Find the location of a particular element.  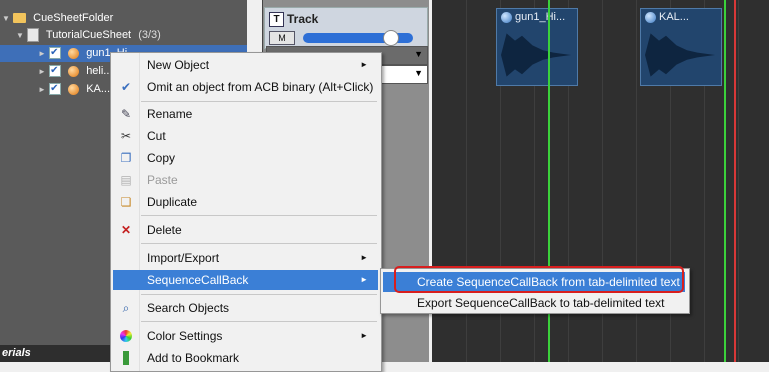

menu-item-label: Cut is located at coordinates (156, 136).